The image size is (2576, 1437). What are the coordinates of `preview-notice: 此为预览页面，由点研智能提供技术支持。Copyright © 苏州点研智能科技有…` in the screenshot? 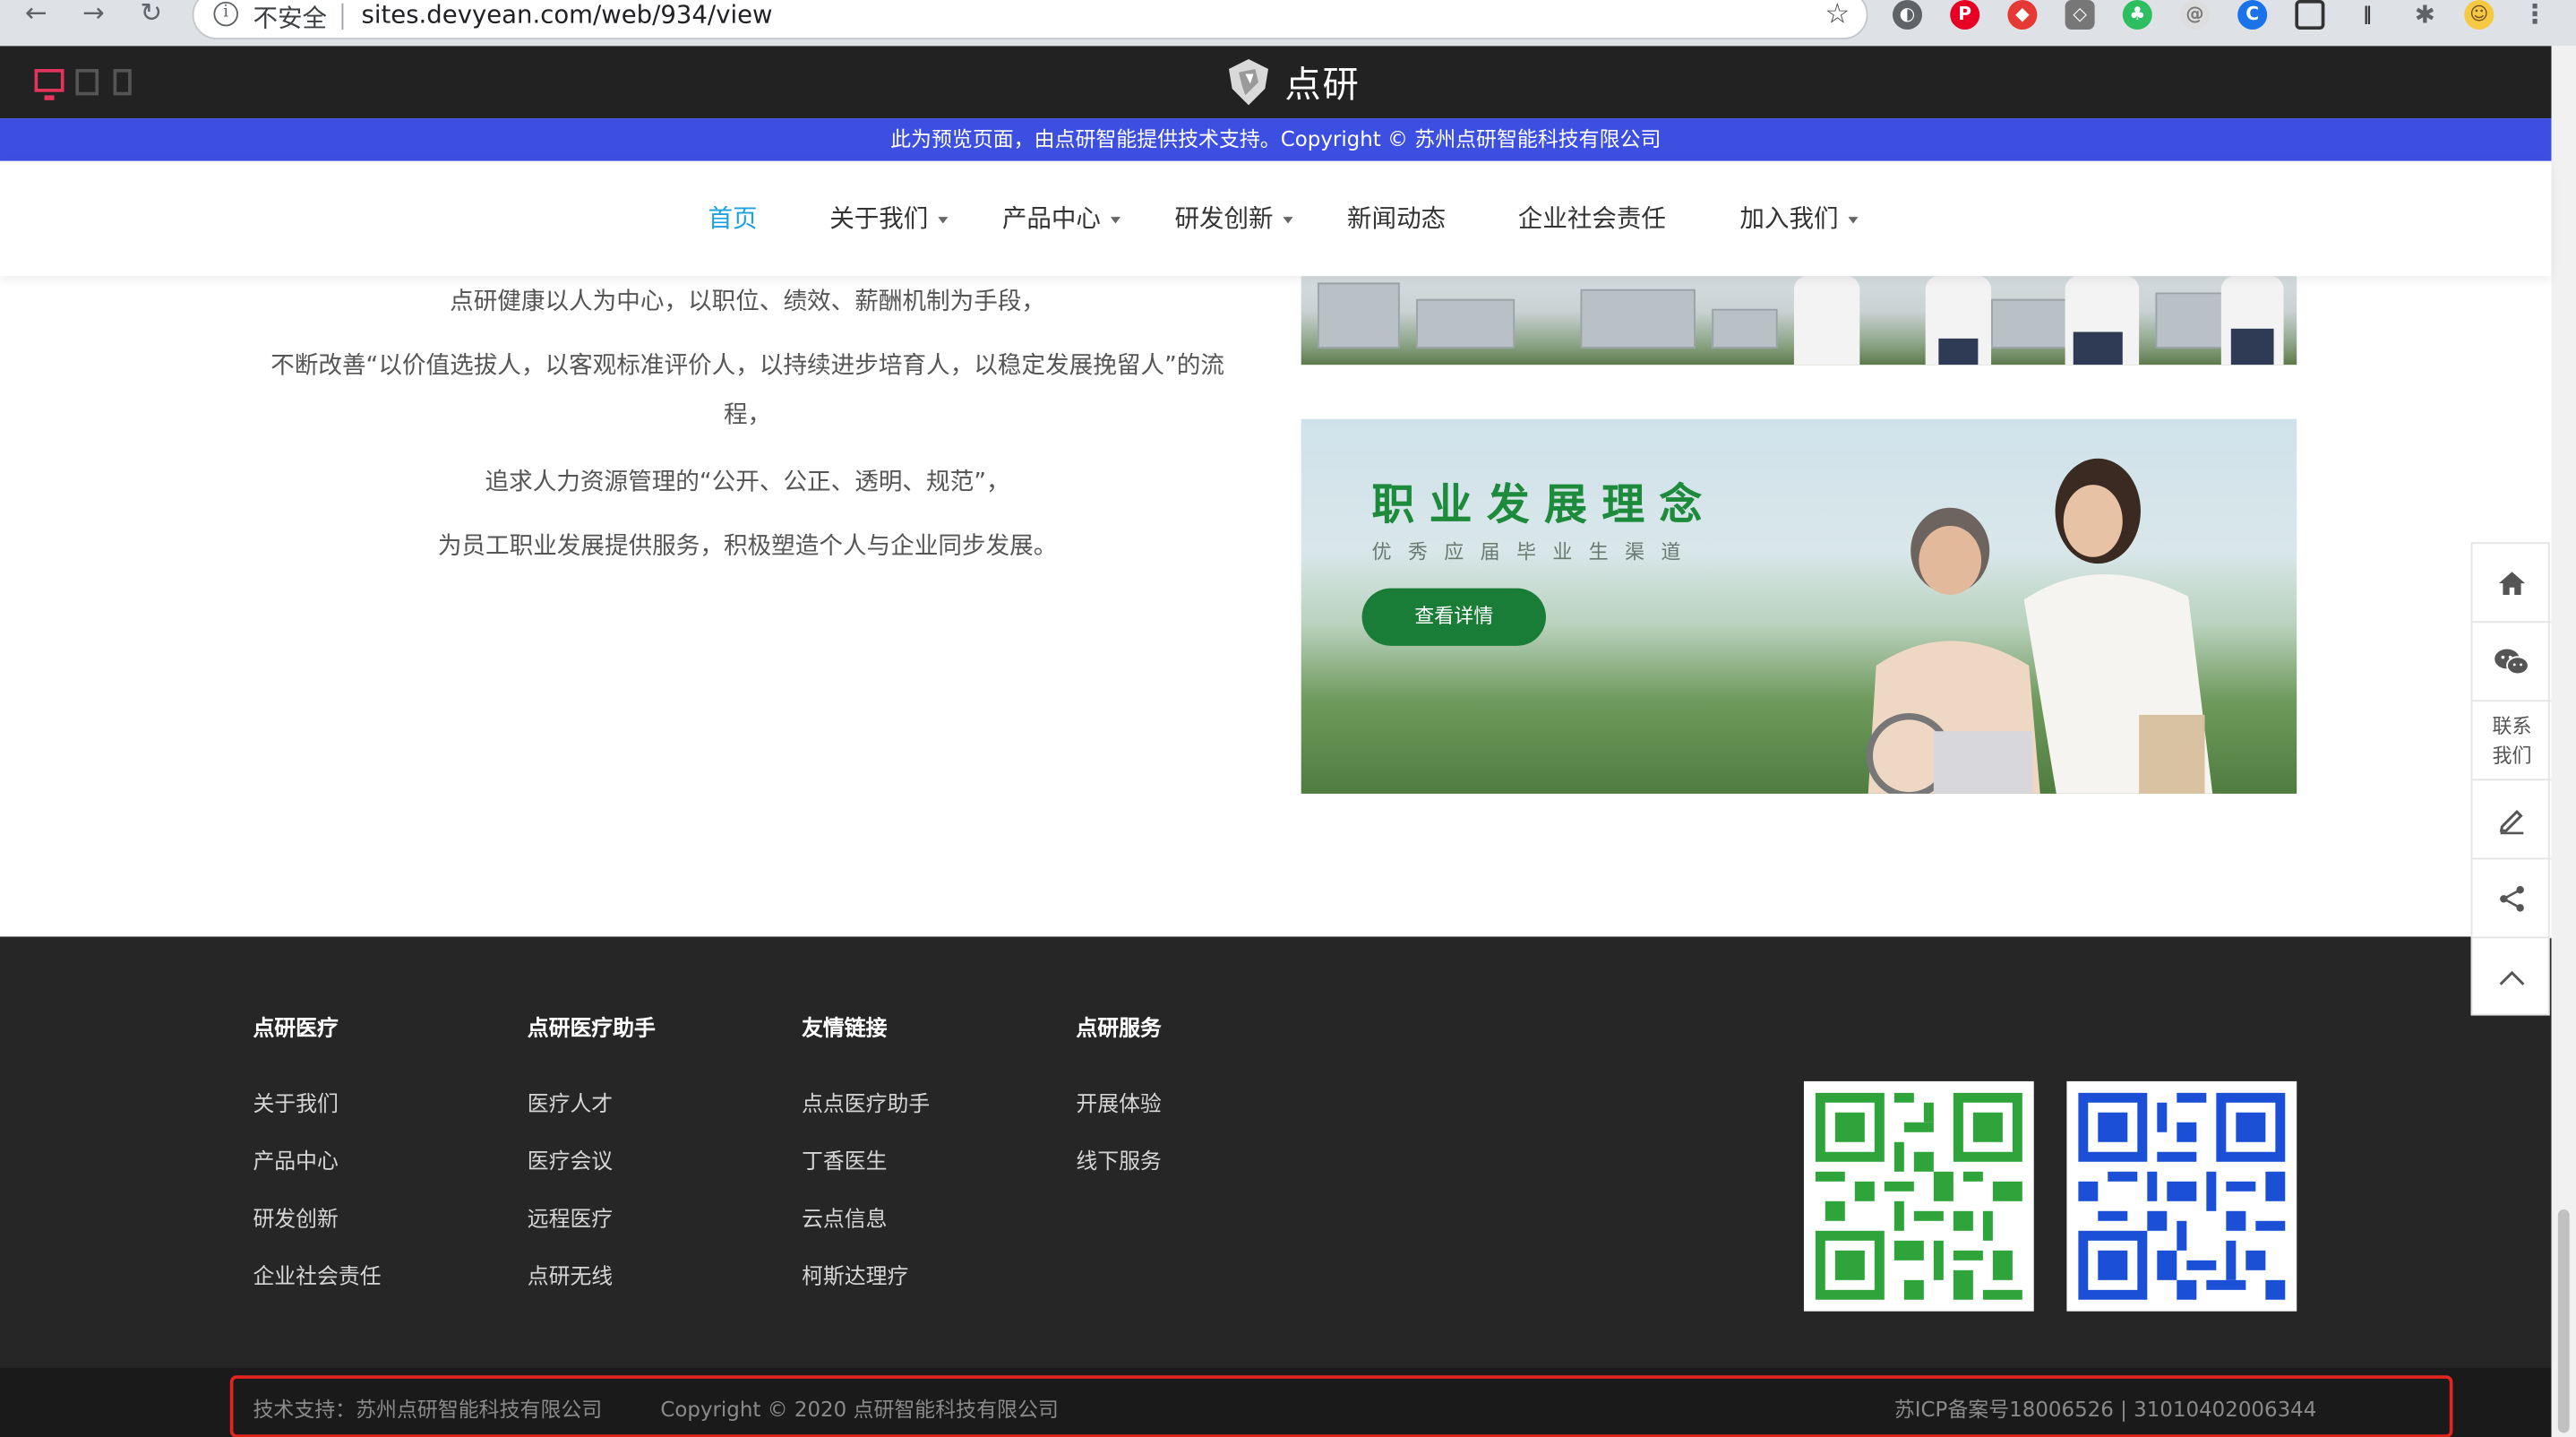 It's located at (1276, 140).